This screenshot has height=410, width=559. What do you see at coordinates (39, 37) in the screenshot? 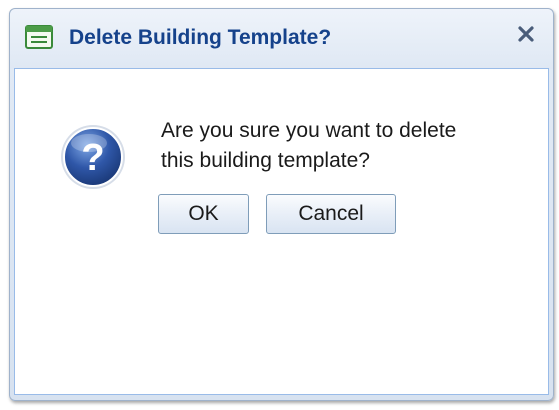
I see `window-form-icon` at bounding box center [39, 37].